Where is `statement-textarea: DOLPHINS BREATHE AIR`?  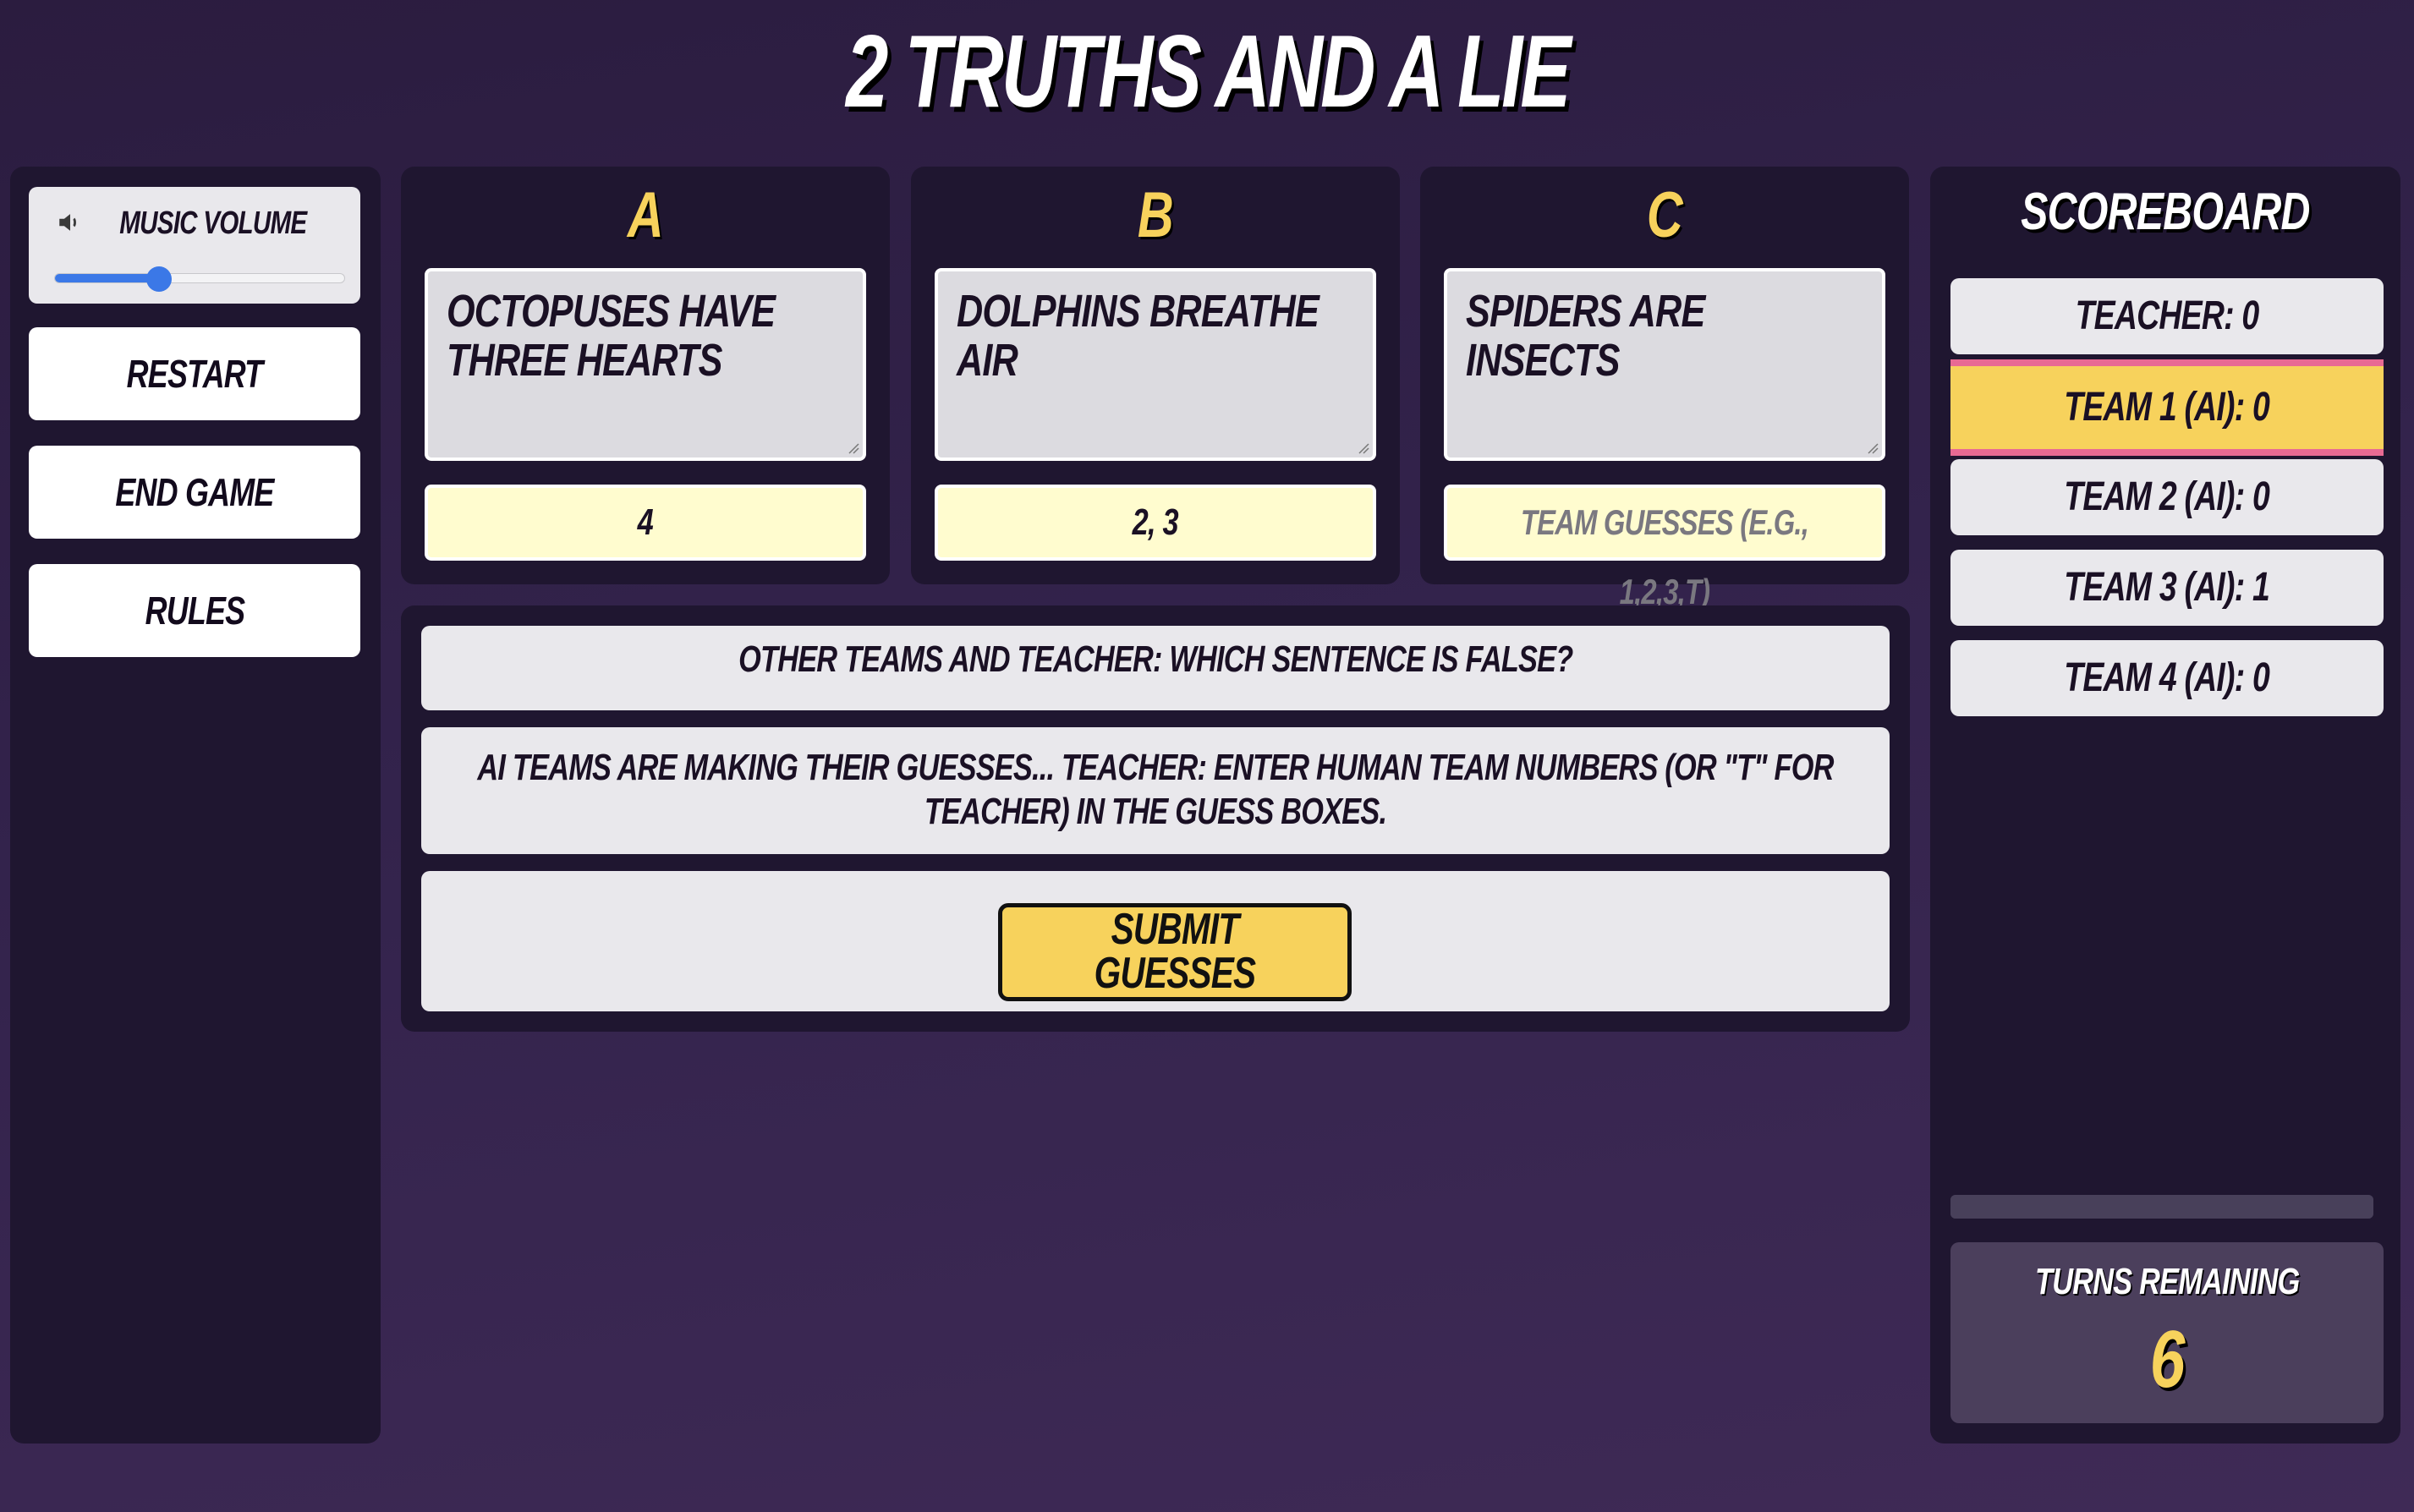 statement-textarea: DOLPHINS BREATHE AIR is located at coordinates (1155, 364).